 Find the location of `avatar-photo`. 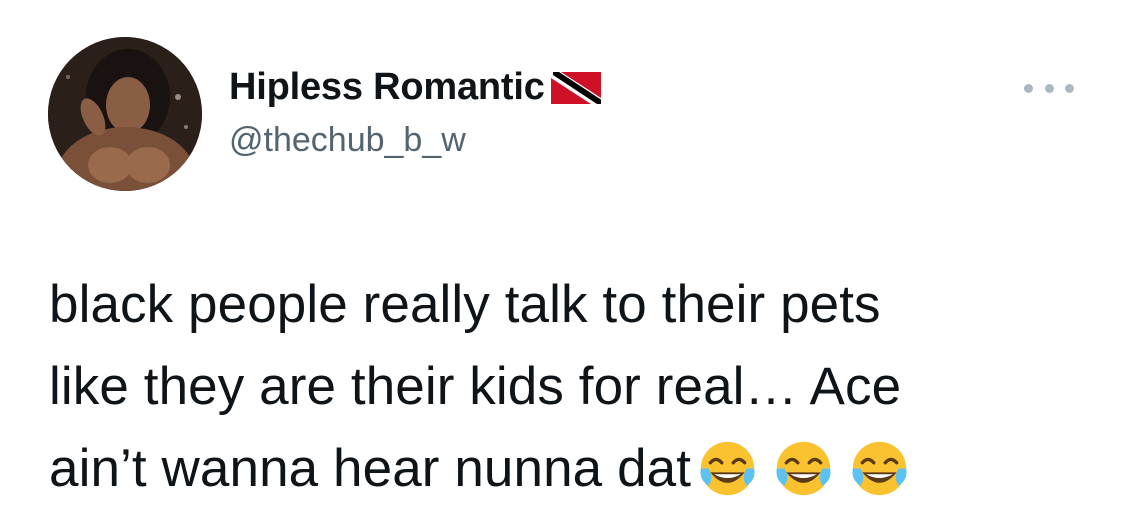

avatar-photo is located at coordinates (125, 114).